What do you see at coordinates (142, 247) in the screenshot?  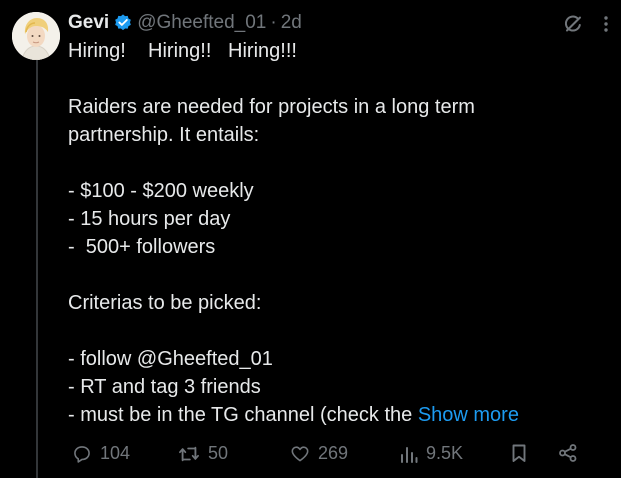 I see `text-line: - 500+ followers` at bounding box center [142, 247].